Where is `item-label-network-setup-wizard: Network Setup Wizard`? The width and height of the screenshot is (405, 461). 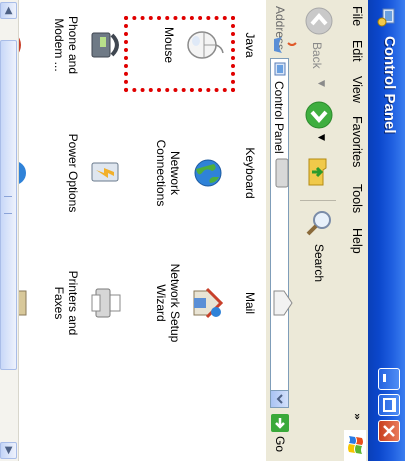 item-label-network-setup-wizard: Network Setup Wizard is located at coordinates (168, 303).